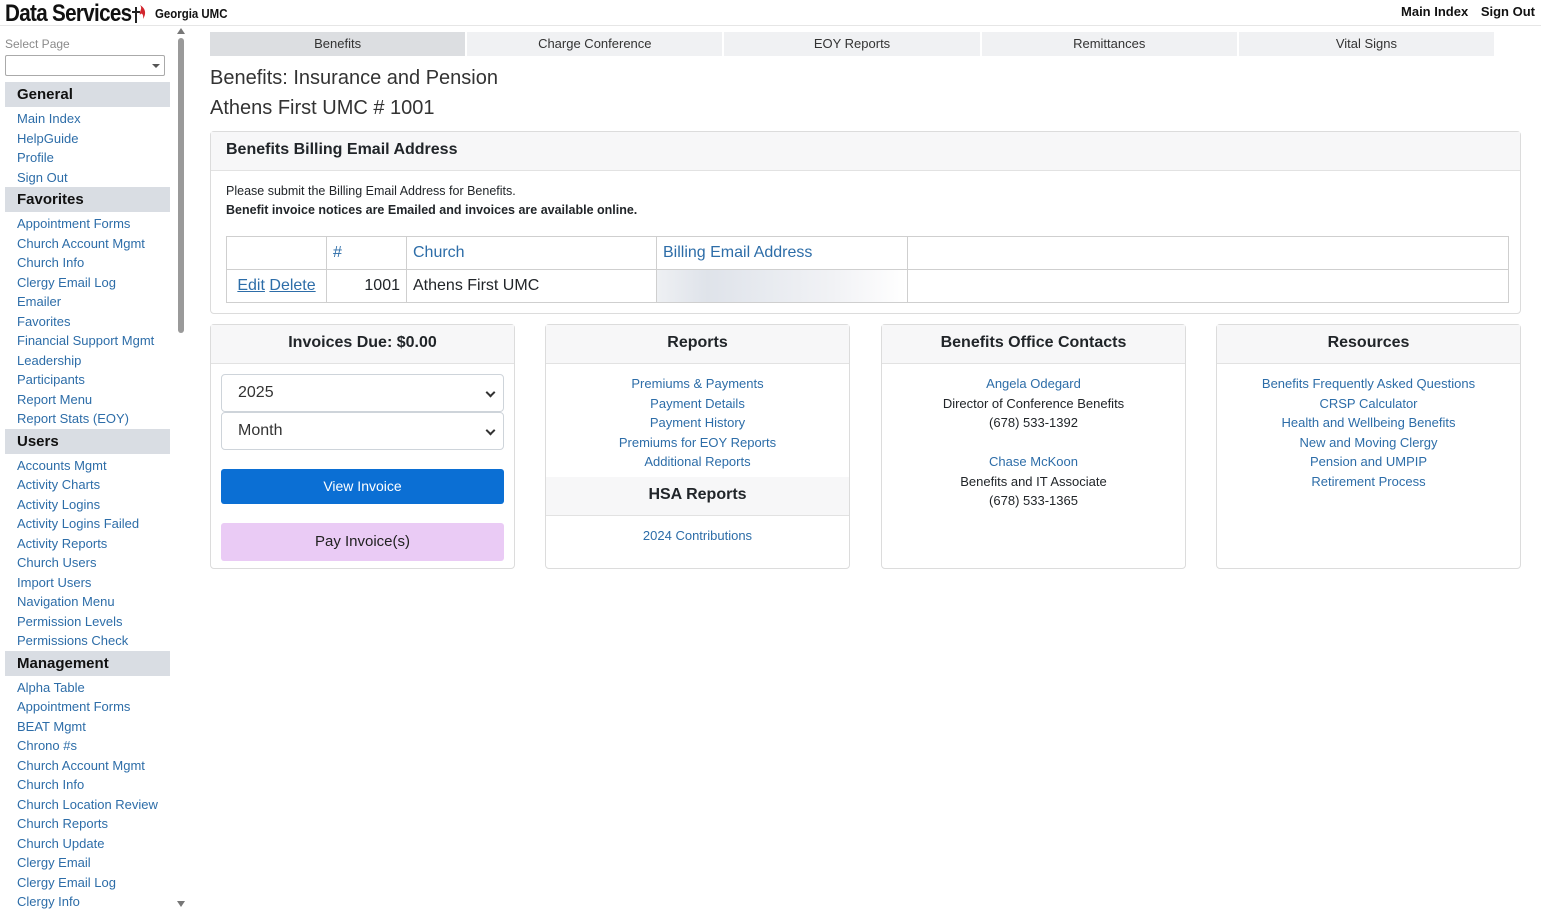 The width and height of the screenshot is (1541, 911). What do you see at coordinates (531, 253) in the screenshot?
I see `church-column-header: Church` at bounding box center [531, 253].